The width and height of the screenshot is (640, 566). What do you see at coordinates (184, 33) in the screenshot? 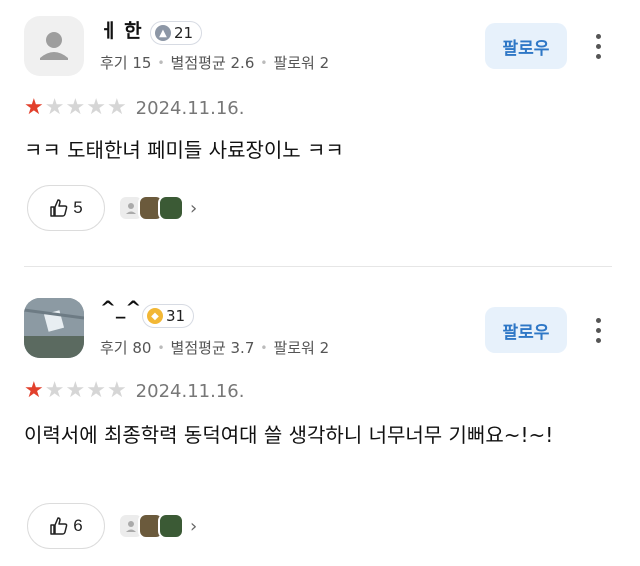
I see `level-number: 21` at bounding box center [184, 33].